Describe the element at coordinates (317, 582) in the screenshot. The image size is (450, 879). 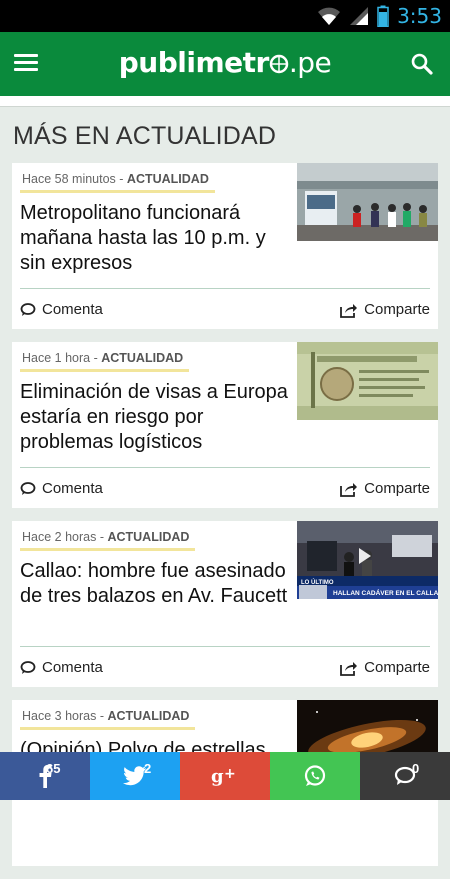
I see `thumb-caption-top: LO ÚLTIMO` at that location.